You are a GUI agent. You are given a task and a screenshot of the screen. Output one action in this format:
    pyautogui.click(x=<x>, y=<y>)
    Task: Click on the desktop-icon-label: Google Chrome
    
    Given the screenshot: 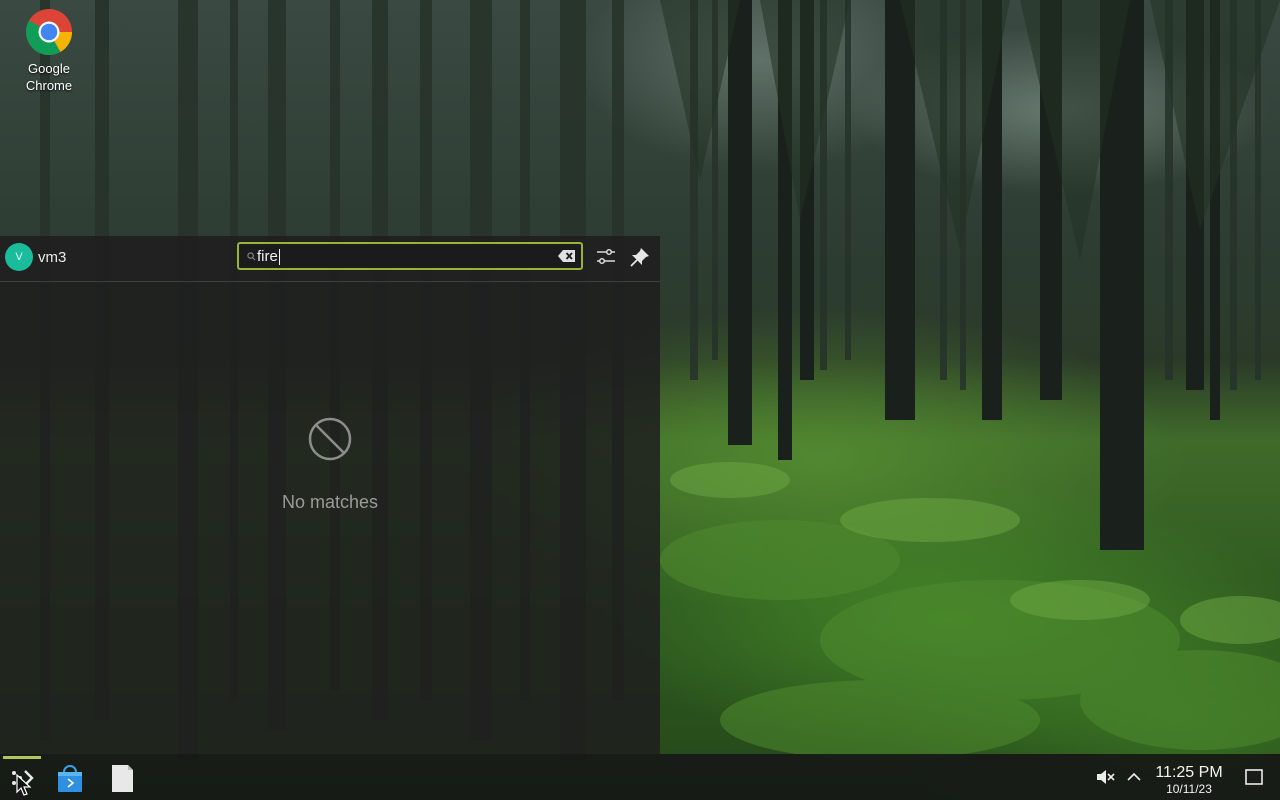 What is the action you would take?
    pyautogui.click(x=49, y=77)
    